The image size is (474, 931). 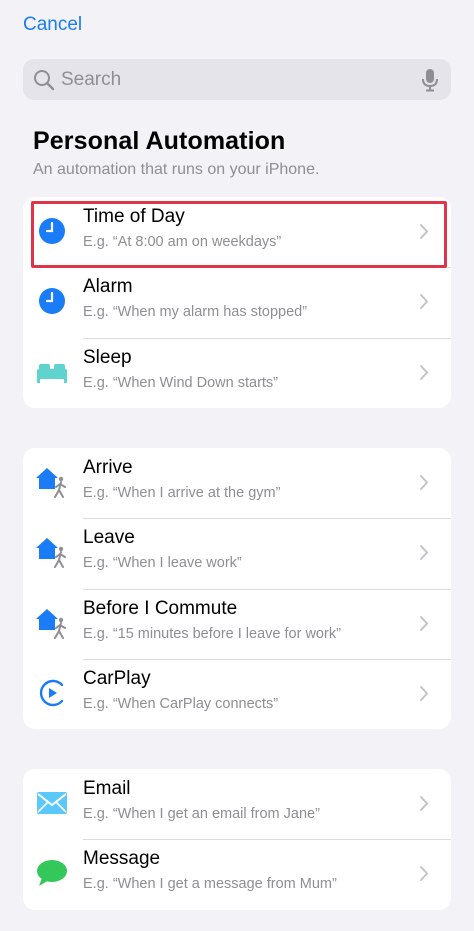 What do you see at coordinates (182, 242) in the screenshot?
I see `trigger-description: E.g. “At 8:00 am on weekdays”` at bounding box center [182, 242].